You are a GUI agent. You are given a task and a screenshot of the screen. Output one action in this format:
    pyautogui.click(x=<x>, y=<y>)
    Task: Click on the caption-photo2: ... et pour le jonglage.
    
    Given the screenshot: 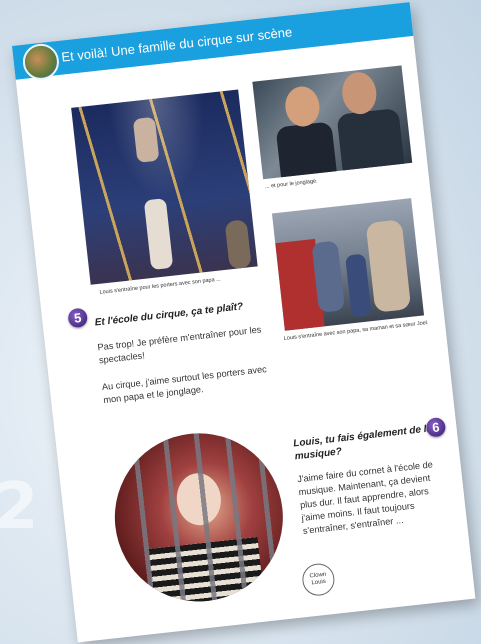 What is the action you would take?
    pyautogui.click(x=291, y=184)
    